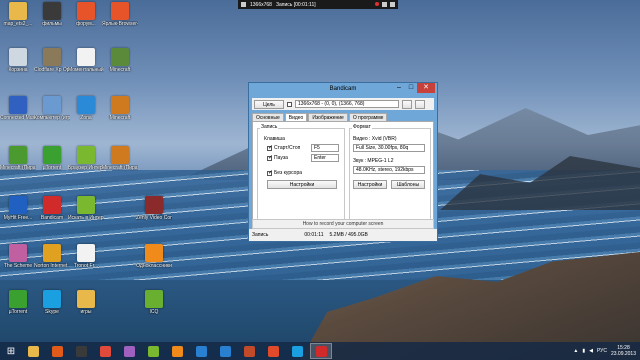 Image resolution: width=640 pixels, height=360 pixels. I want to click on bluestack-icon, so click(153, 351).